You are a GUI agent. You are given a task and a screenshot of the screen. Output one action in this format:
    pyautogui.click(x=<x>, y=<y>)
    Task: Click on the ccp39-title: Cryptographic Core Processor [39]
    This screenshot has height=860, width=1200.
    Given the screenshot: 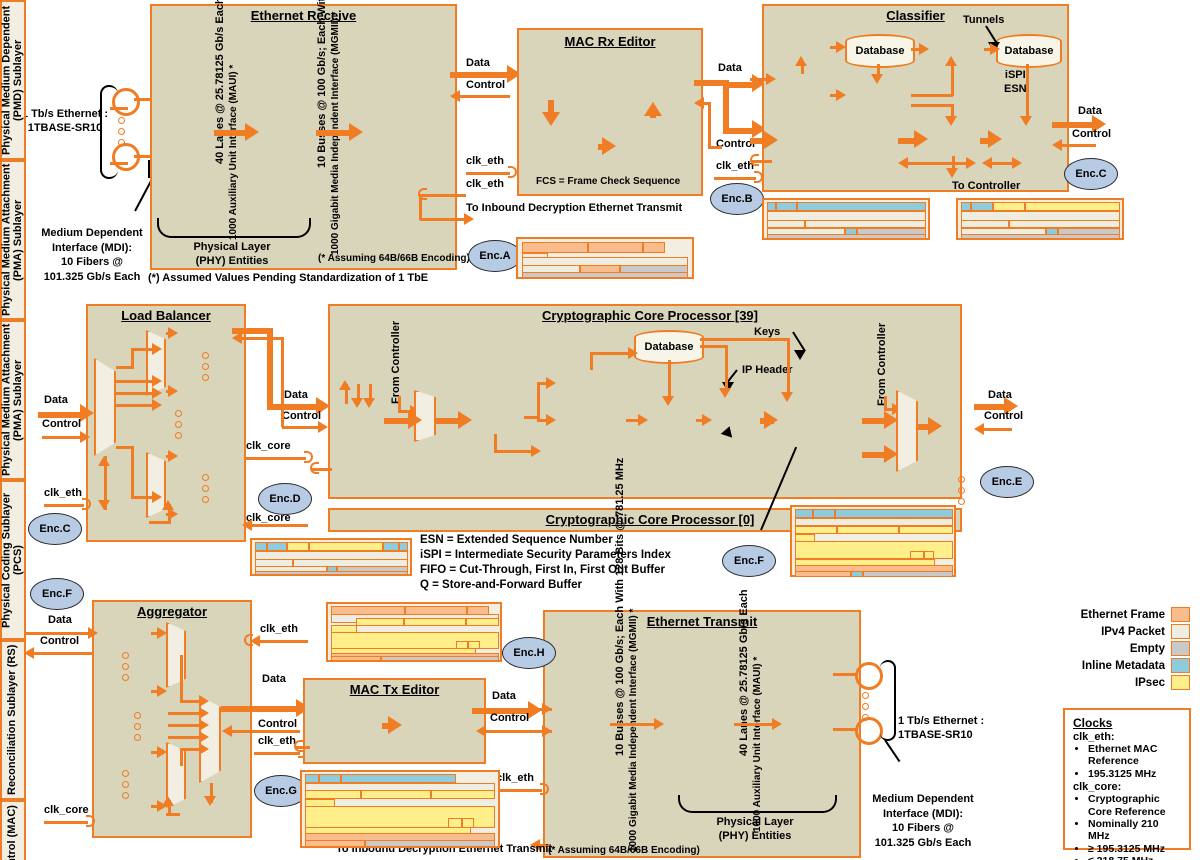 What is the action you would take?
    pyautogui.click(x=649, y=315)
    